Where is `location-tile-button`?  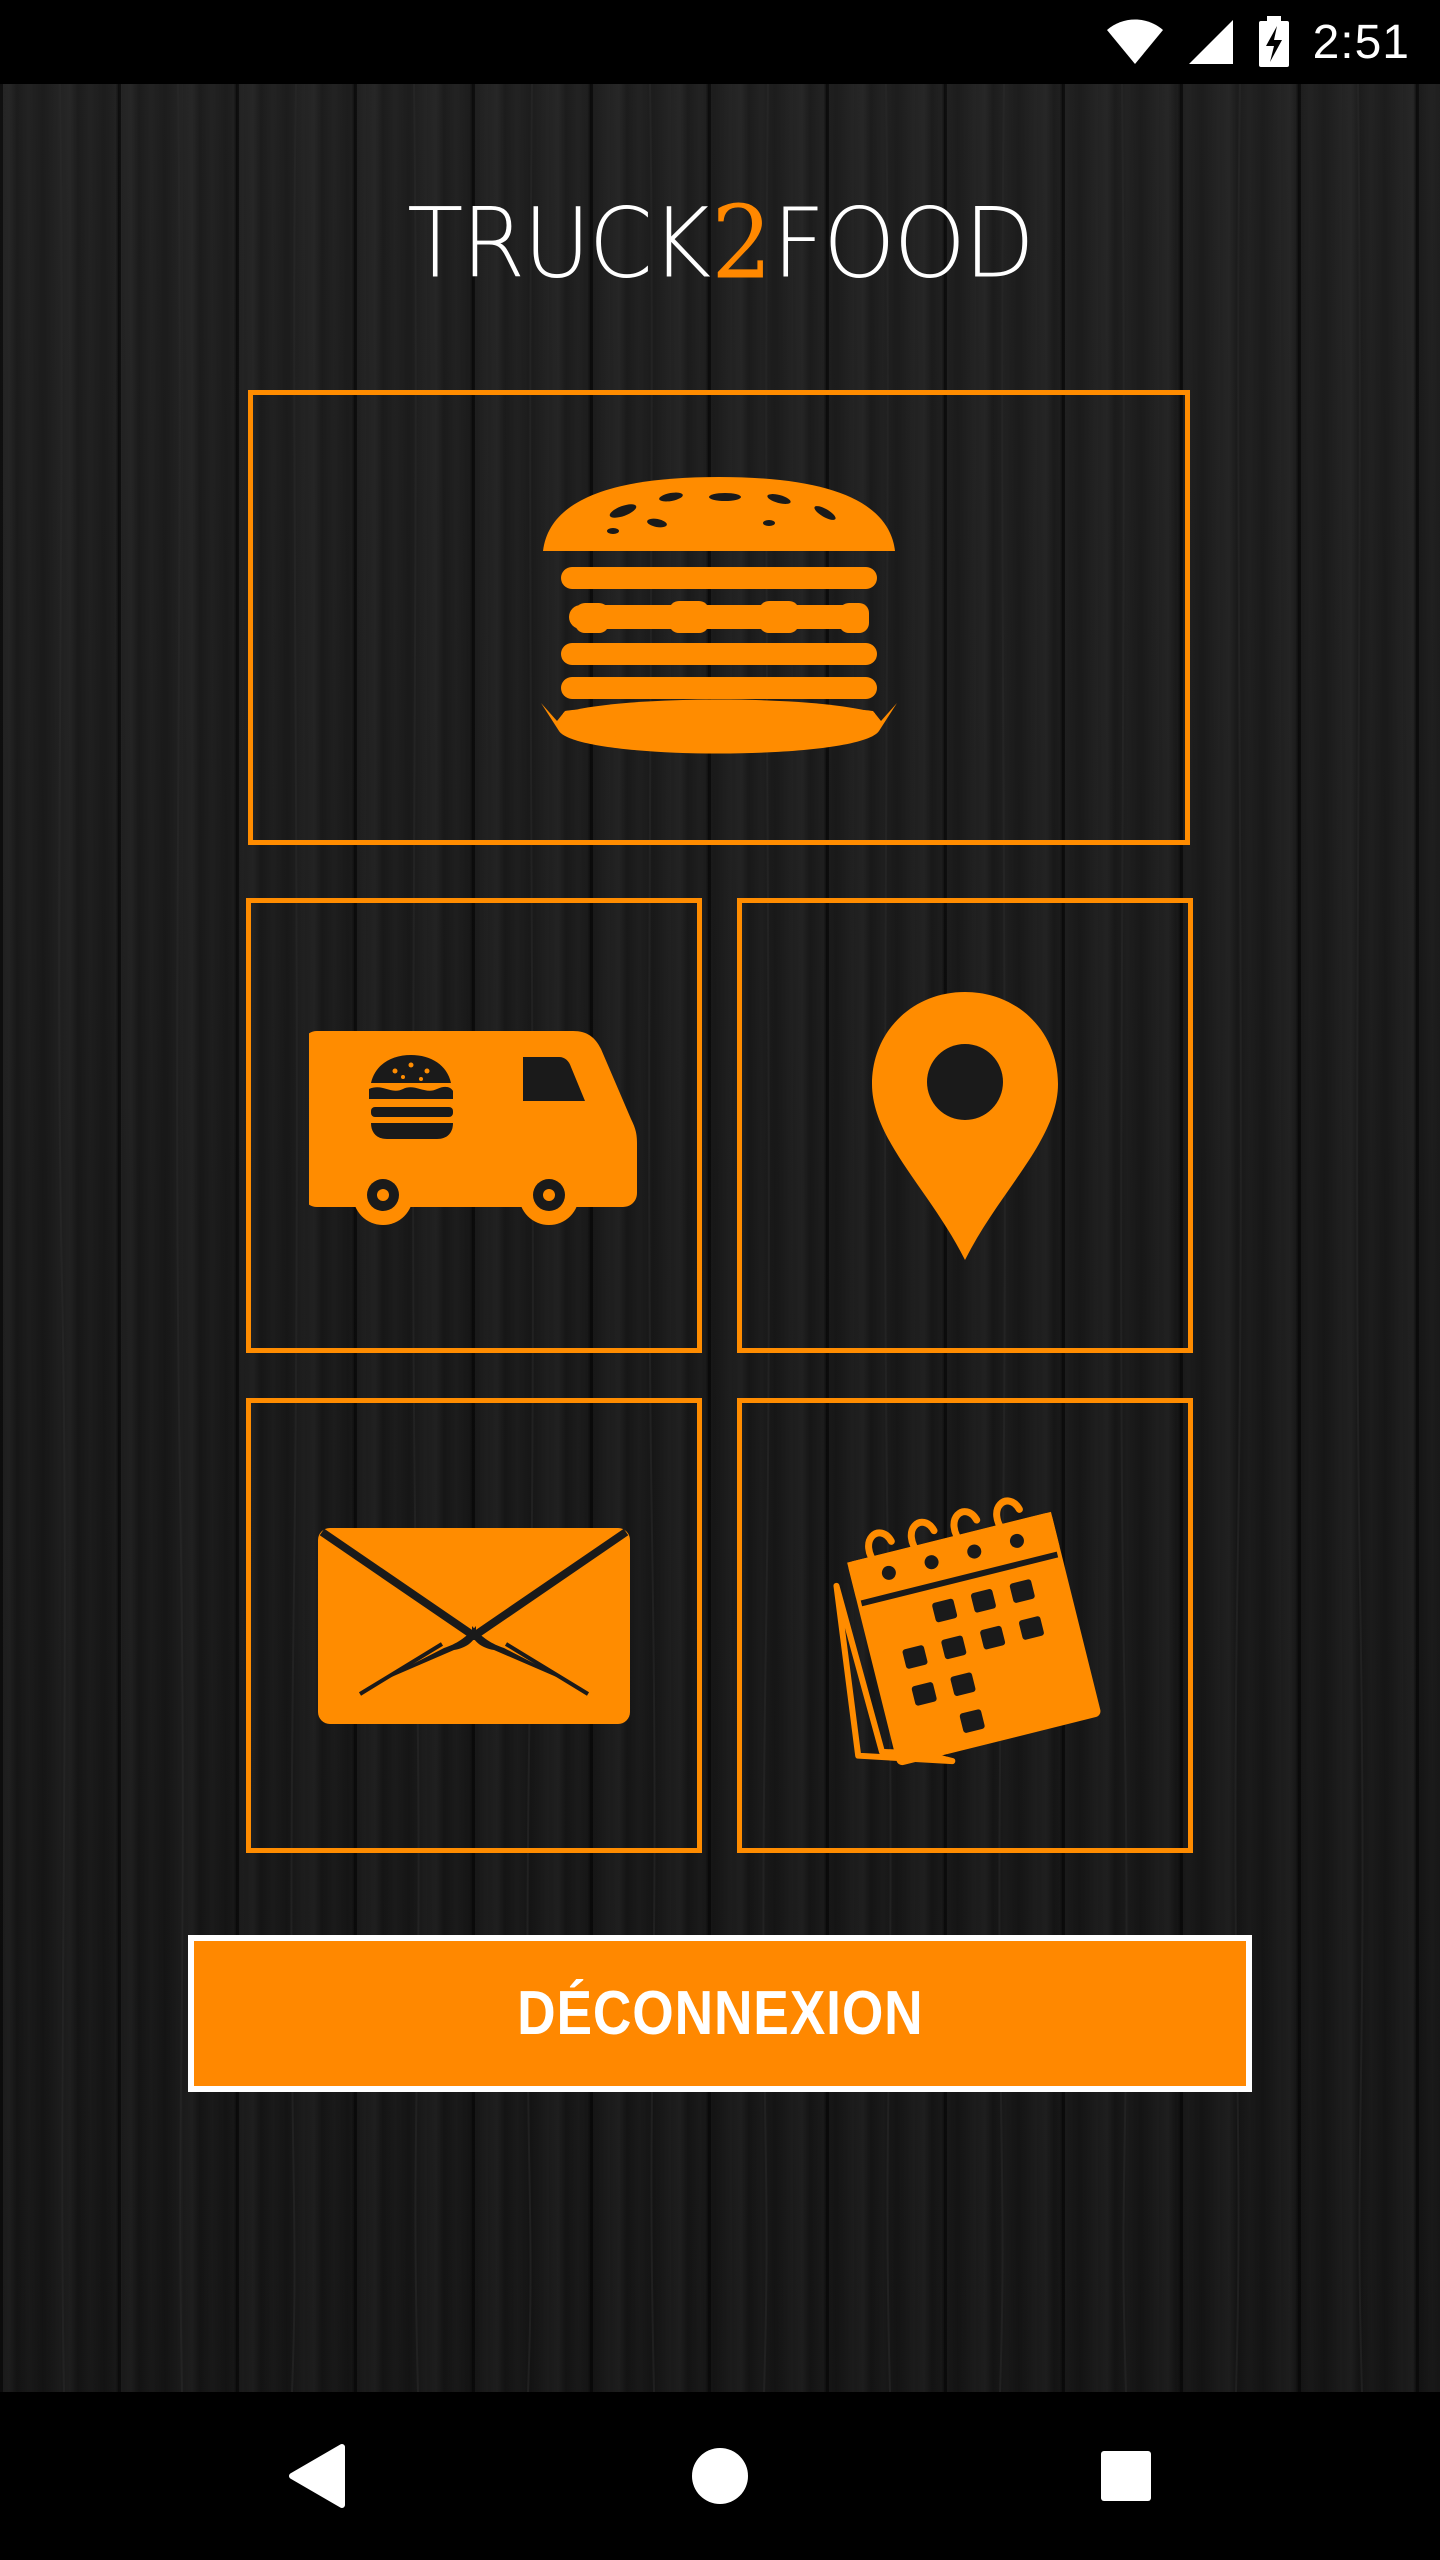 location-tile-button is located at coordinates (965, 1125).